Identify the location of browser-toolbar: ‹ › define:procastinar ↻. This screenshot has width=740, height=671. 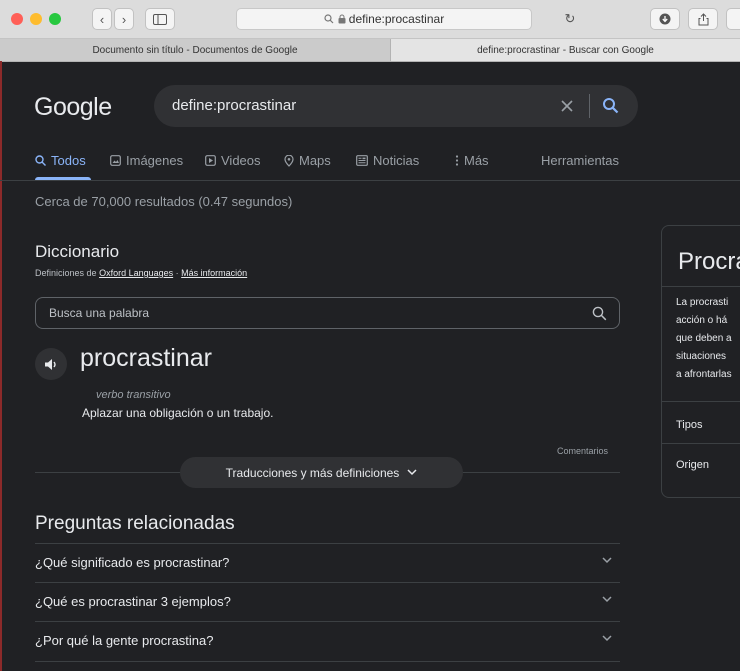
(370, 19).